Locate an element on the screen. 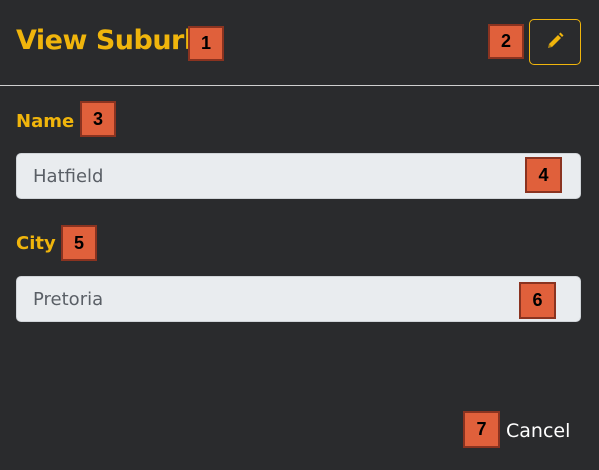 The width and height of the screenshot is (599, 470). city-field: Pretoria is located at coordinates (298, 299).